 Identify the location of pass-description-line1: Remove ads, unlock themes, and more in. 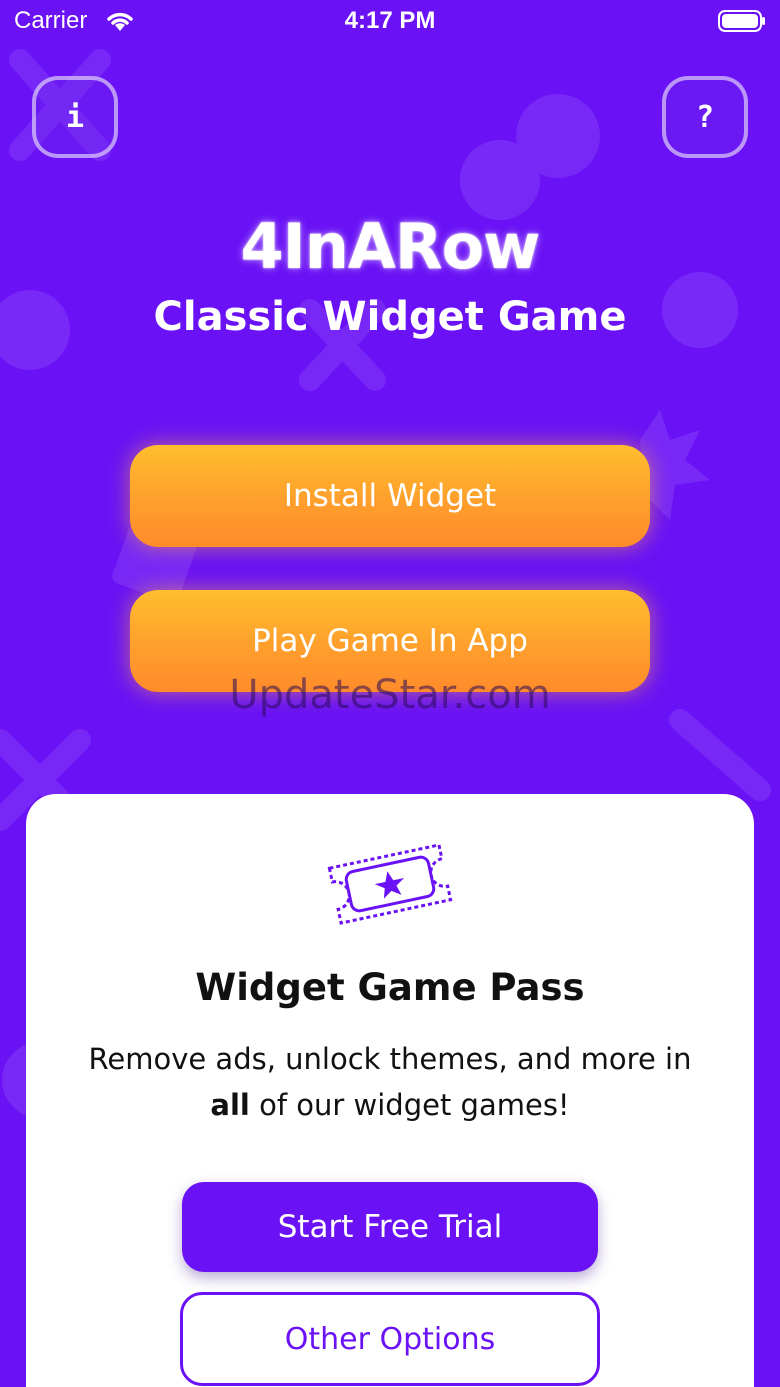
(390, 1059).